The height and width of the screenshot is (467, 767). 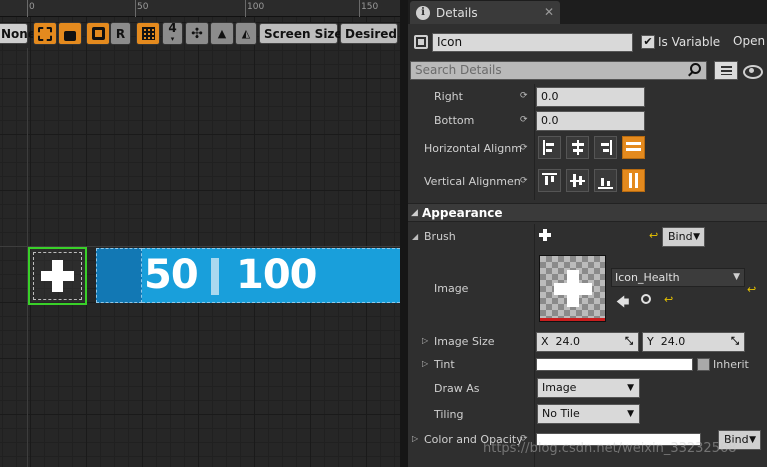 I want to click on right-input: 0.0, so click(x=590, y=97).